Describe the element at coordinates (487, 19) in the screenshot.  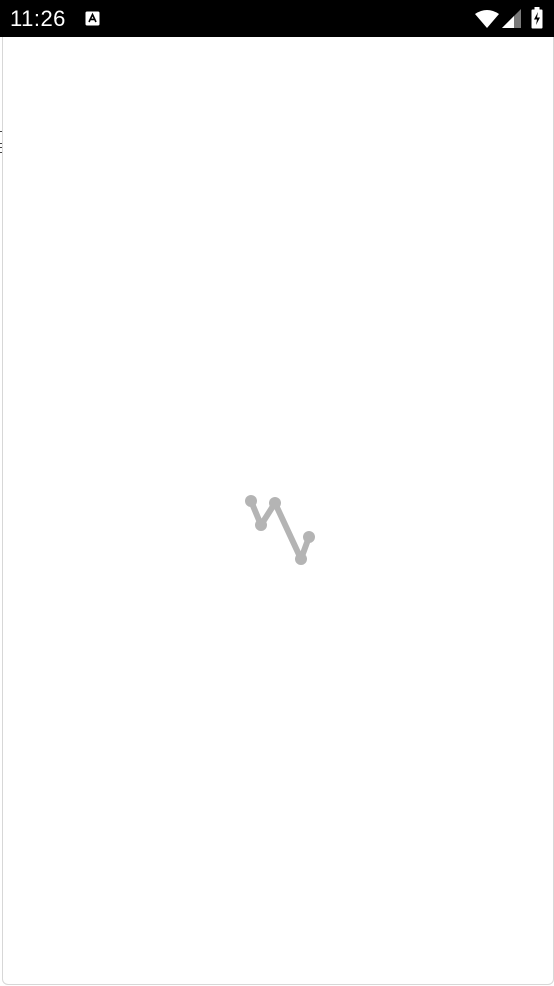
I see `wifi-icon` at that location.